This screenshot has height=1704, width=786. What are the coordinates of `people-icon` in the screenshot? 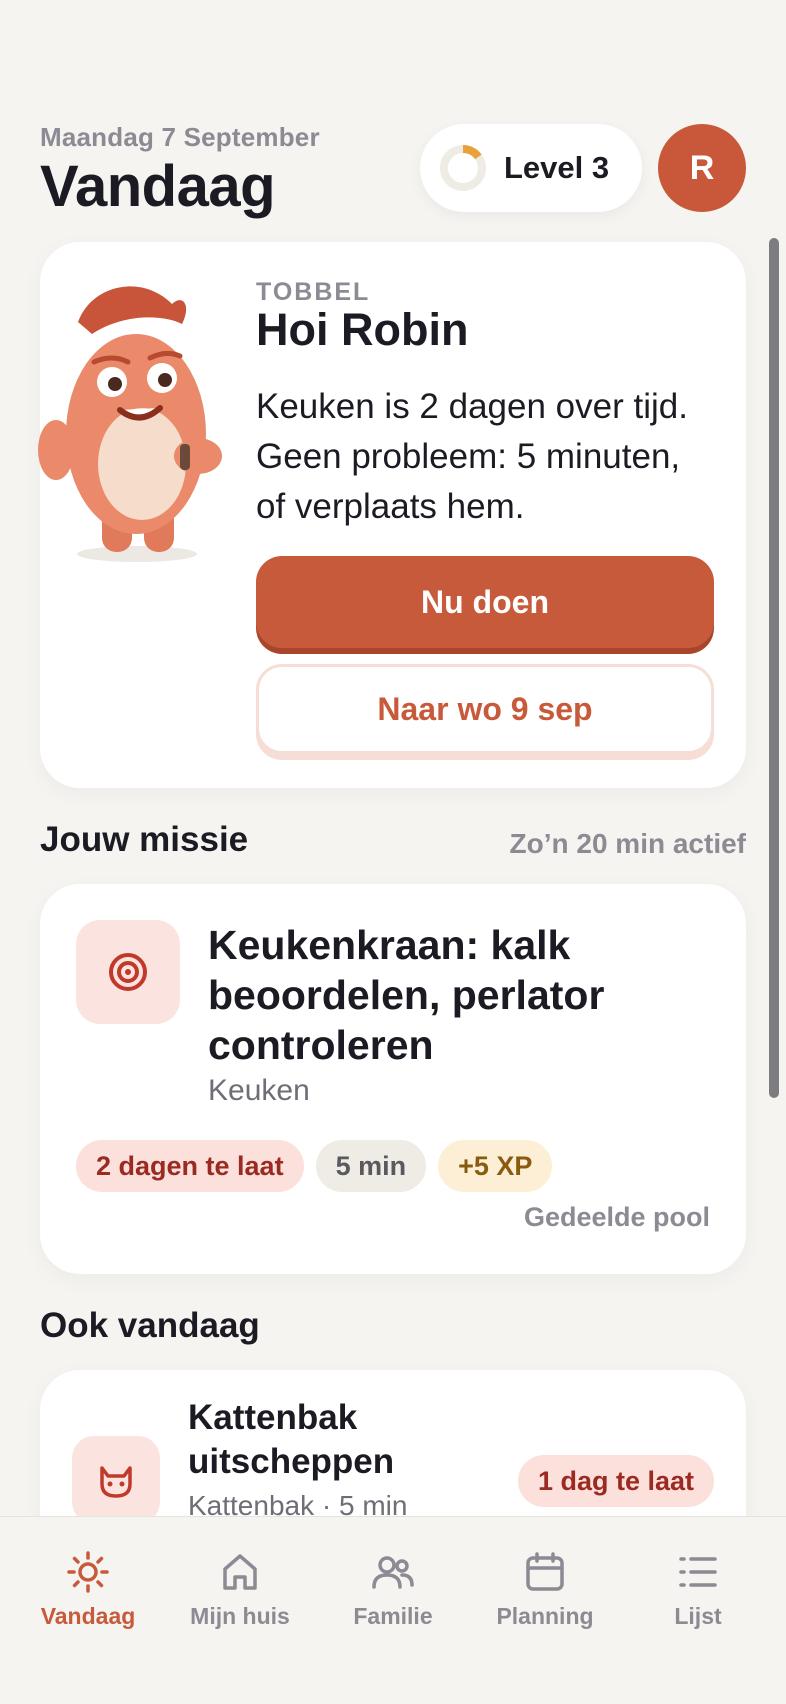 It's located at (393, 1572).